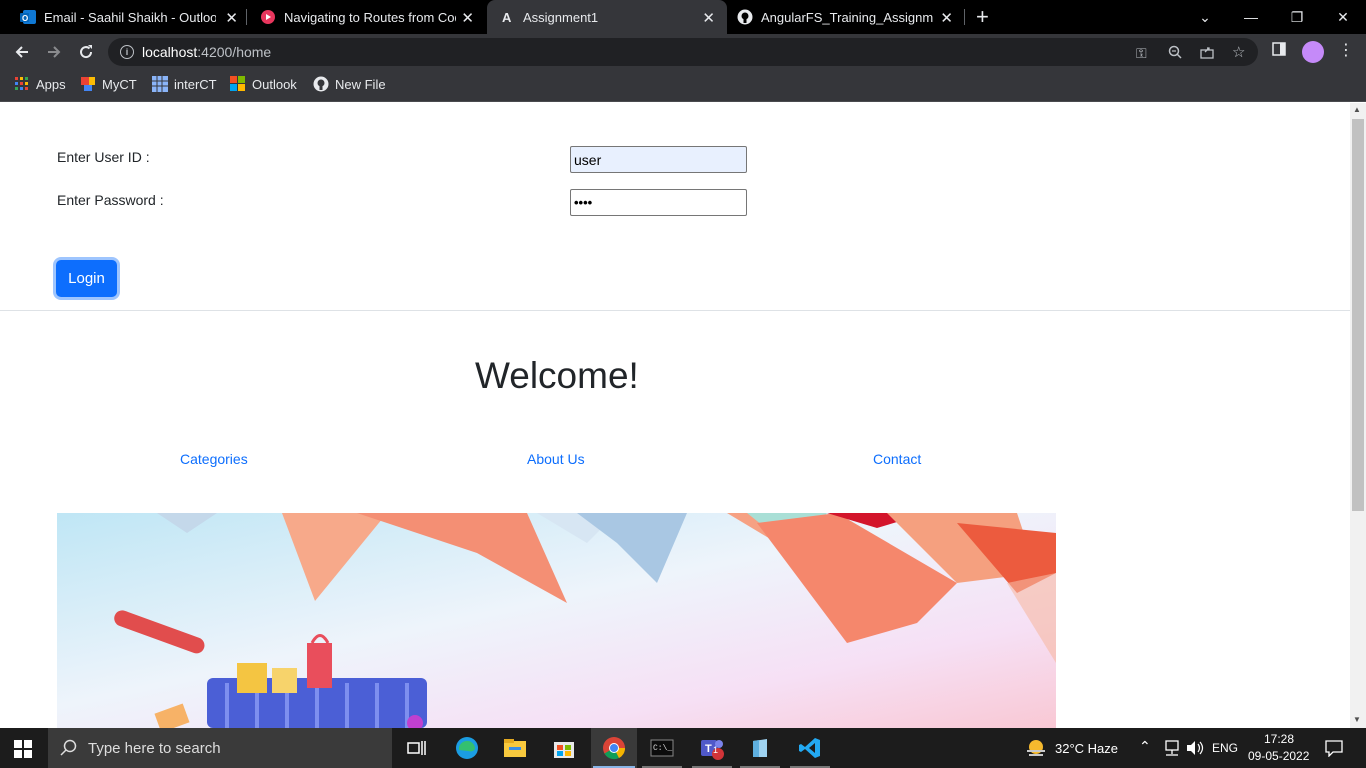 This screenshot has height=768, width=1366. I want to click on minimize-button: —, so click(1251, 17).